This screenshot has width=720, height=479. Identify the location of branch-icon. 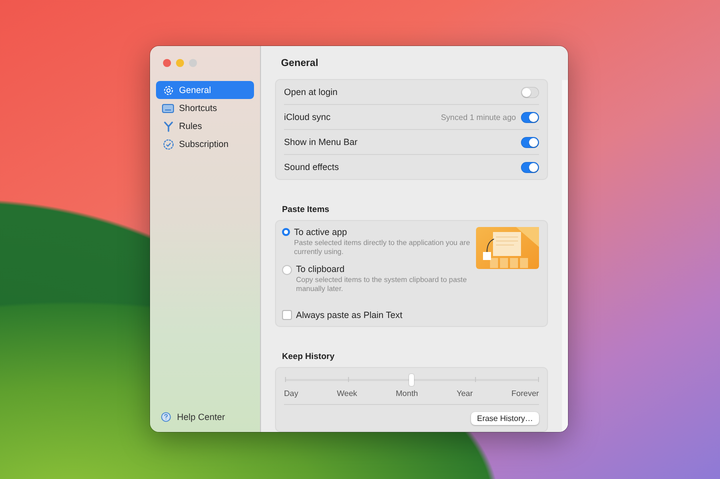
(168, 126).